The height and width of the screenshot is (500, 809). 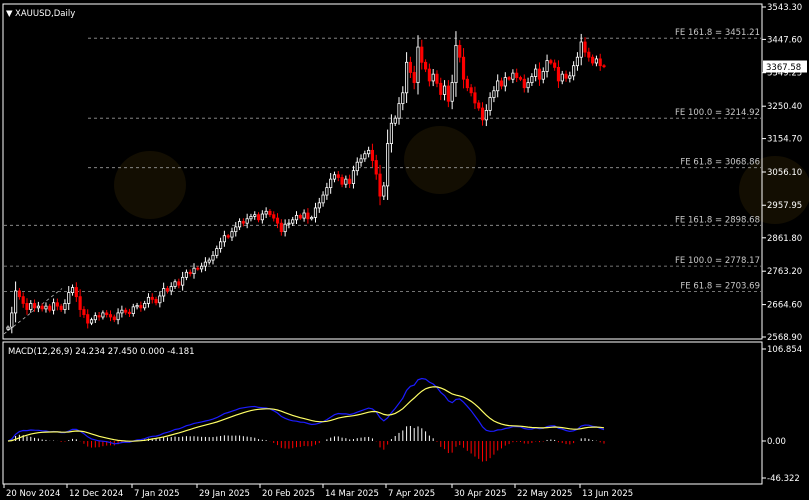 I want to click on time-axis-label: 29 Jan 2025, so click(x=224, y=494).